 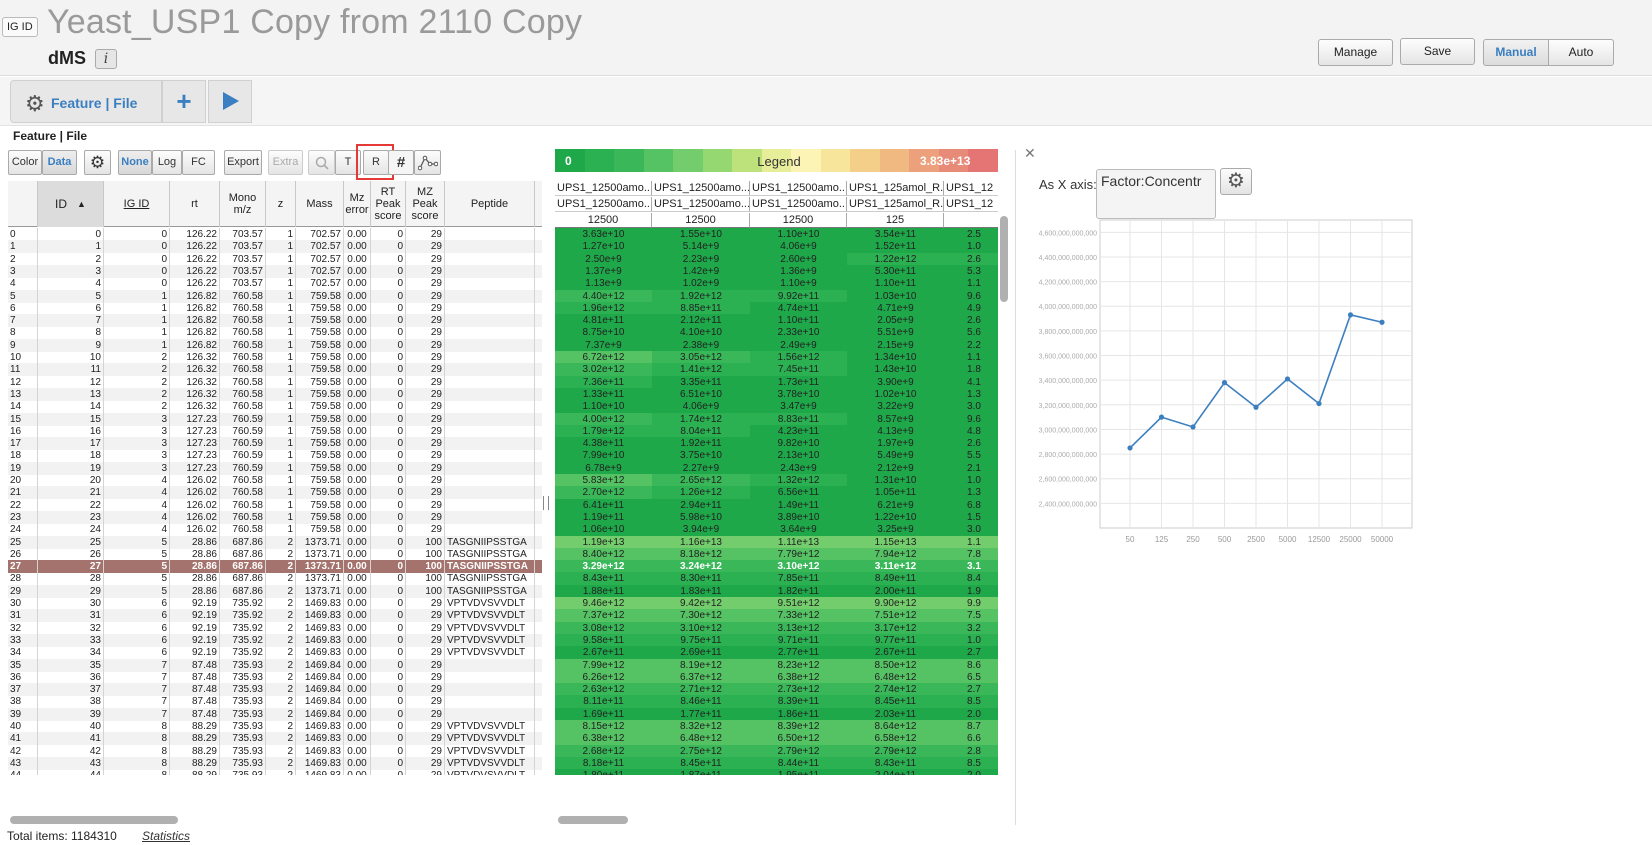 I want to click on close-icon: ✕, so click(x=1030, y=153).